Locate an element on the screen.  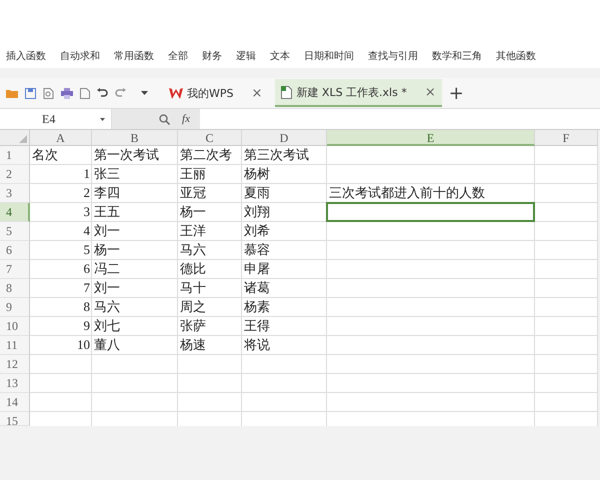
row-header: 2 is located at coordinates (15, 174).